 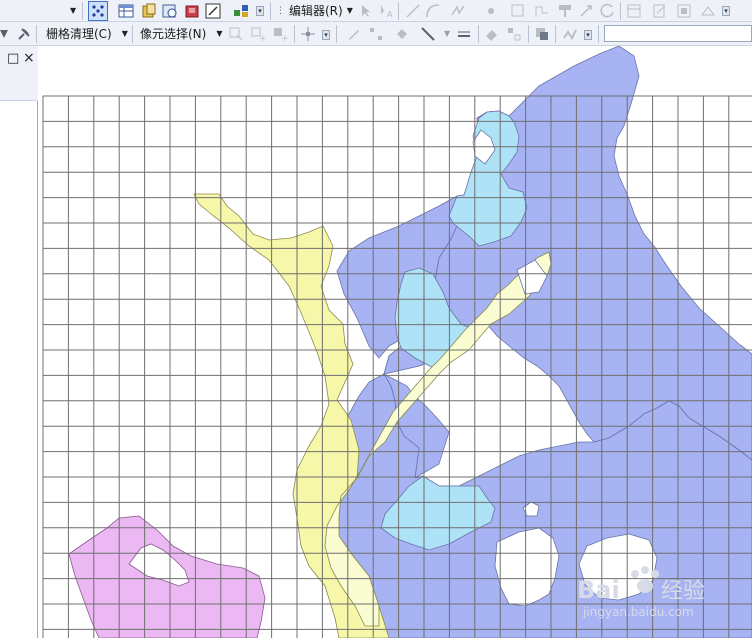 What do you see at coordinates (149, 11) in the screenshot?
I see `catalog-icon` at bounding box center [149, 11].